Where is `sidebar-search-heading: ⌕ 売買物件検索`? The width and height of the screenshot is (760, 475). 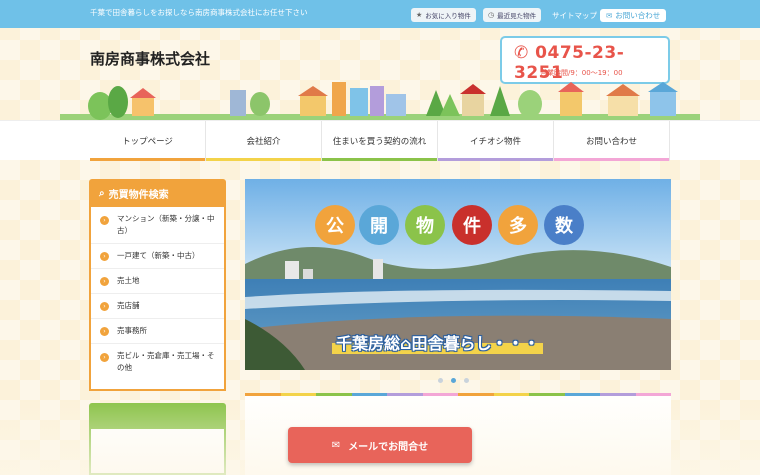
sidebar-search-heading: ⌕ 売買物件検索 is located at coordinates (157, 193).